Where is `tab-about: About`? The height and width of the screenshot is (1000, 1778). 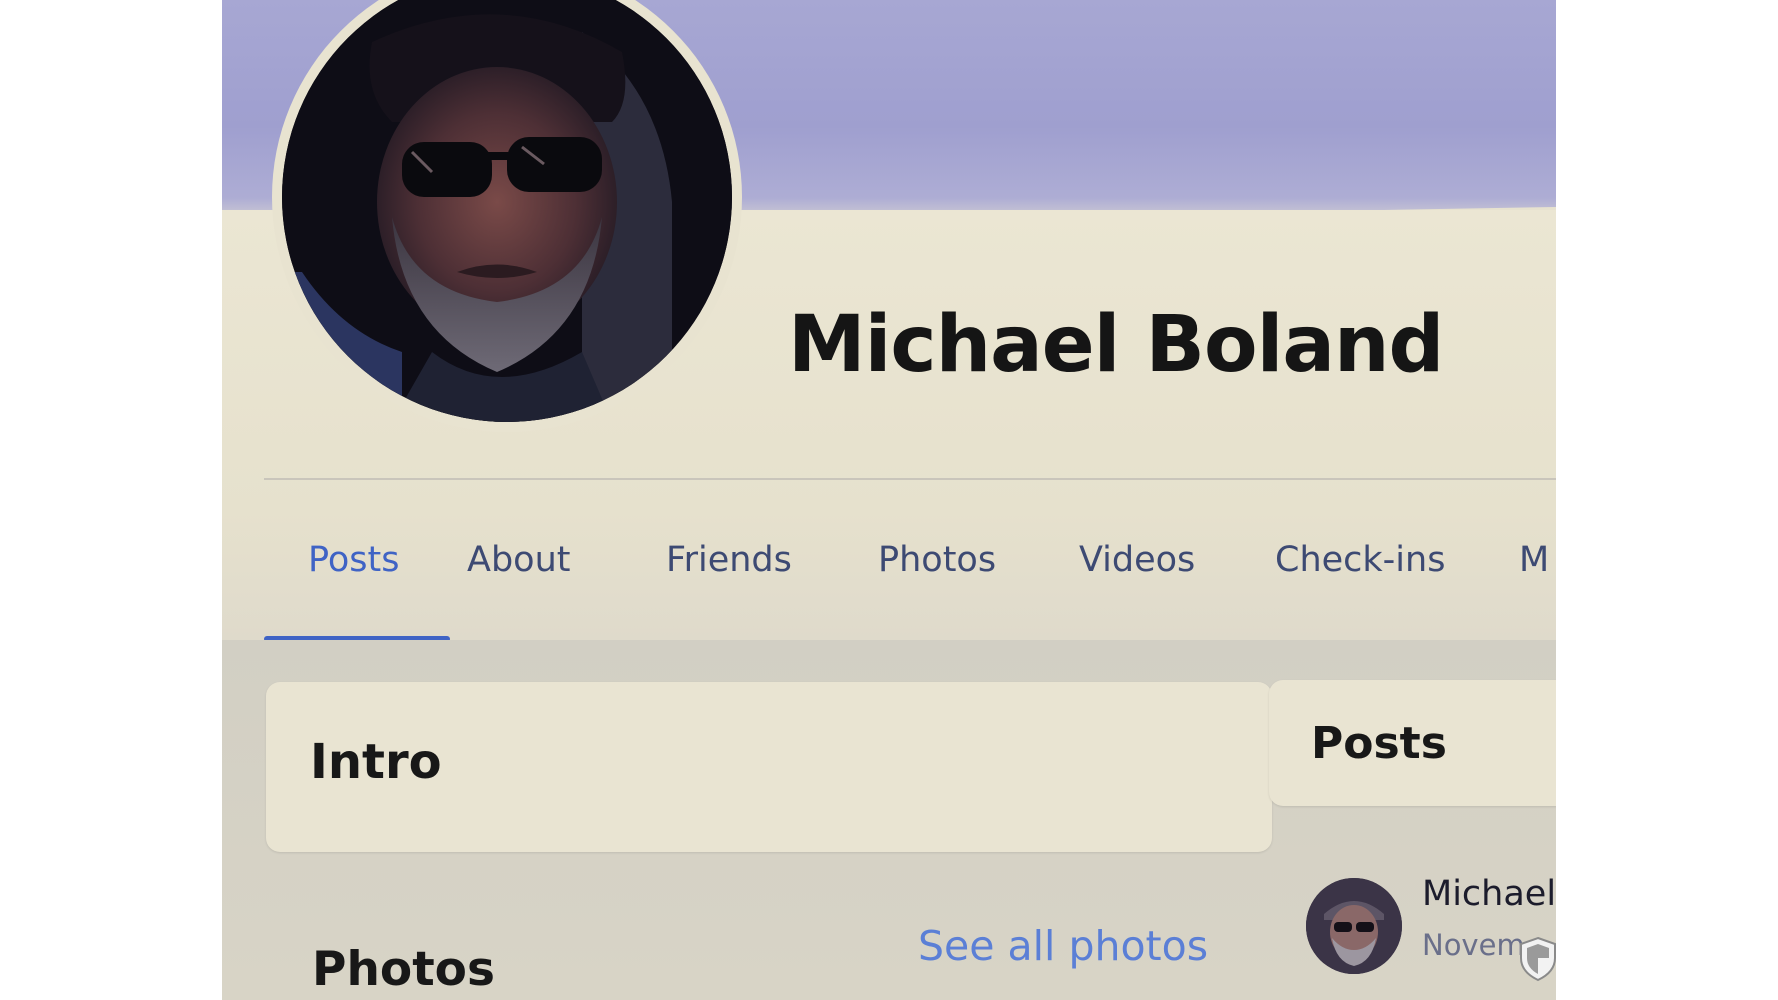
tab-about: About is located at coordinates (518, 560).